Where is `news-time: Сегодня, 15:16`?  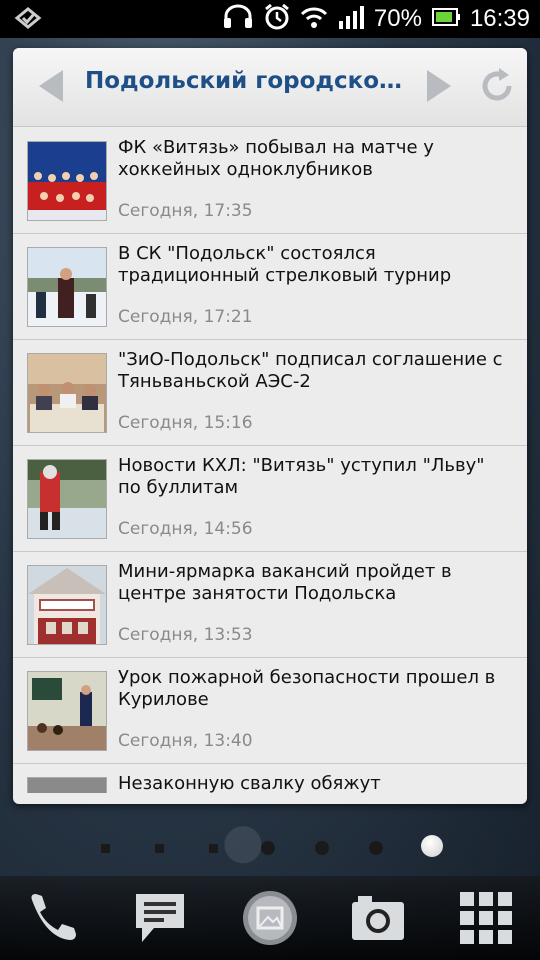
news-time: Сегодня, 15:16 is located at coordinates (185, 423).